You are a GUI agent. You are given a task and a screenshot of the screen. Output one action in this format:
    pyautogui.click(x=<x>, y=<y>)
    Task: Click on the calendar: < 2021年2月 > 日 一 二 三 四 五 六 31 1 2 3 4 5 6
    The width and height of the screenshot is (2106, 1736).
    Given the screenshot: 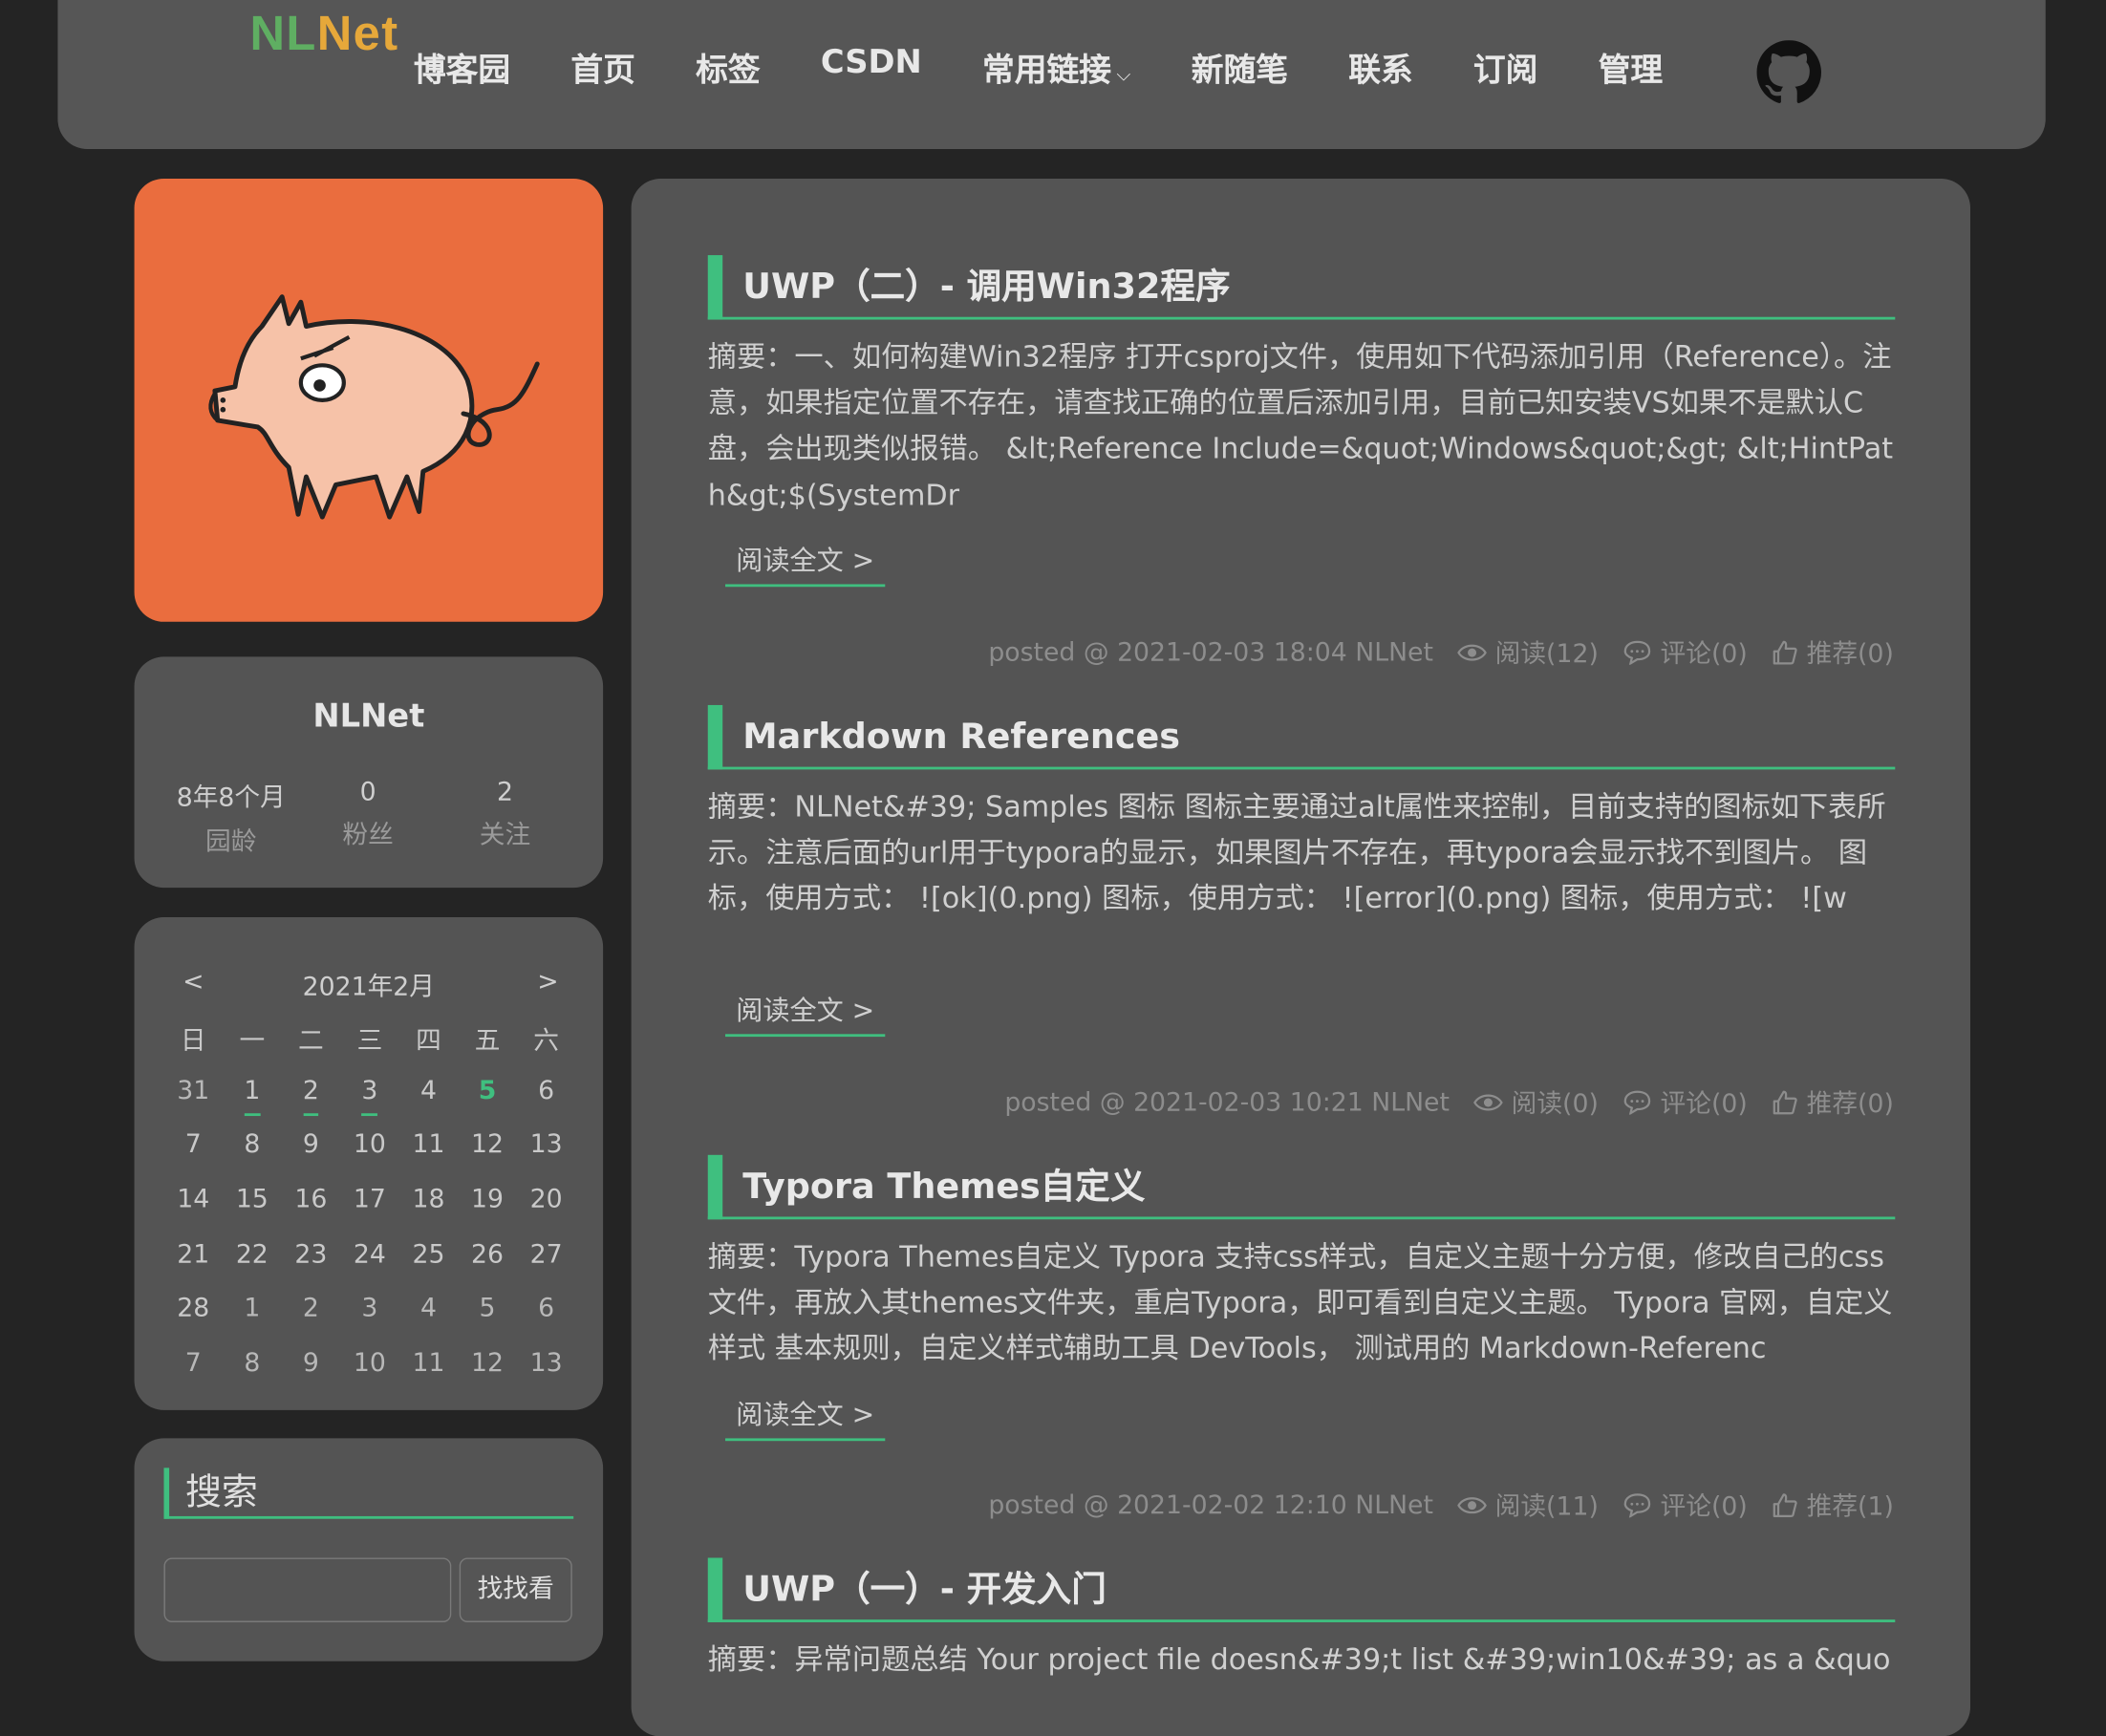 What is the action you would take?
    pyautogui.click(x=369, y=1163)
    